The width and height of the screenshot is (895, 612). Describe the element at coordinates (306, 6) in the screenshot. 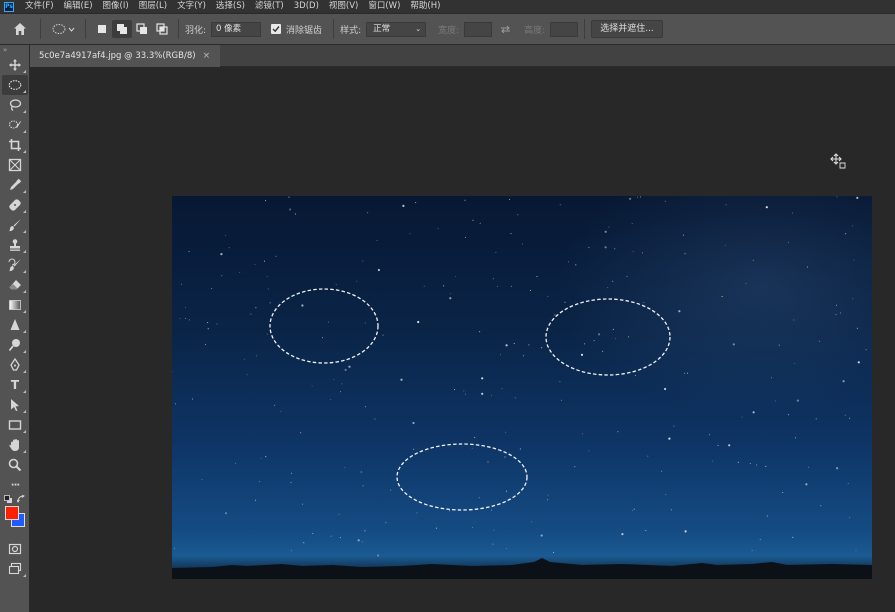

I see `menu-3d: 3D(D)` at that location.